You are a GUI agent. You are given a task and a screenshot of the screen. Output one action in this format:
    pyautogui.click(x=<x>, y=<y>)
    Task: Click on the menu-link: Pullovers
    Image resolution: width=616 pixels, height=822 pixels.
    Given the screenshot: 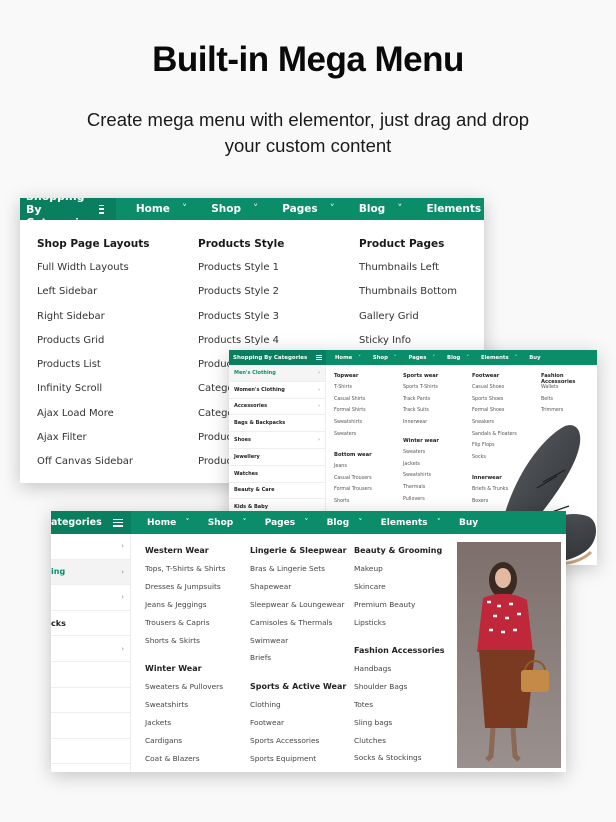 What is the action you would take?
    pyautogui.click(x=421, y=503)
    